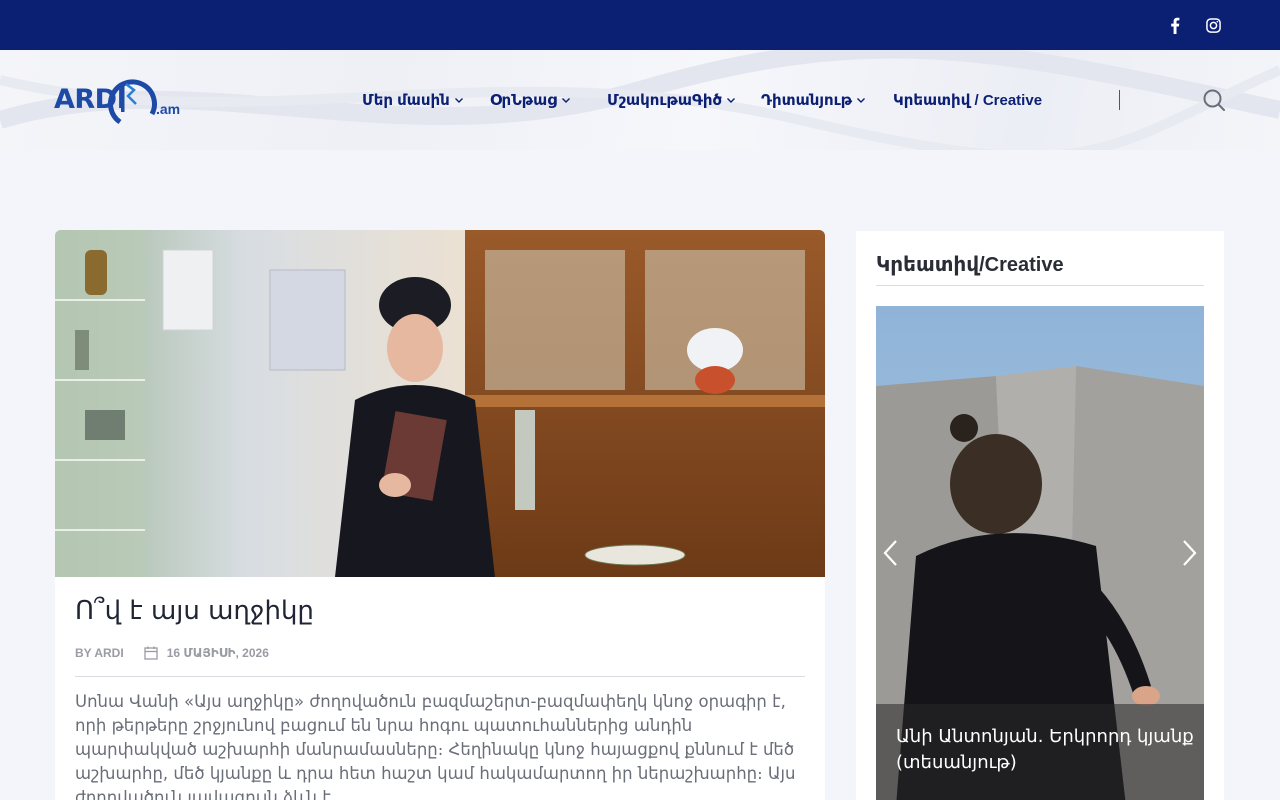 The image size is (1280, 800). Describe the element at coordinates (194, 611) in the screenshot. I see `article-title: Ո՞վ է այս աղջիկը` at that location.